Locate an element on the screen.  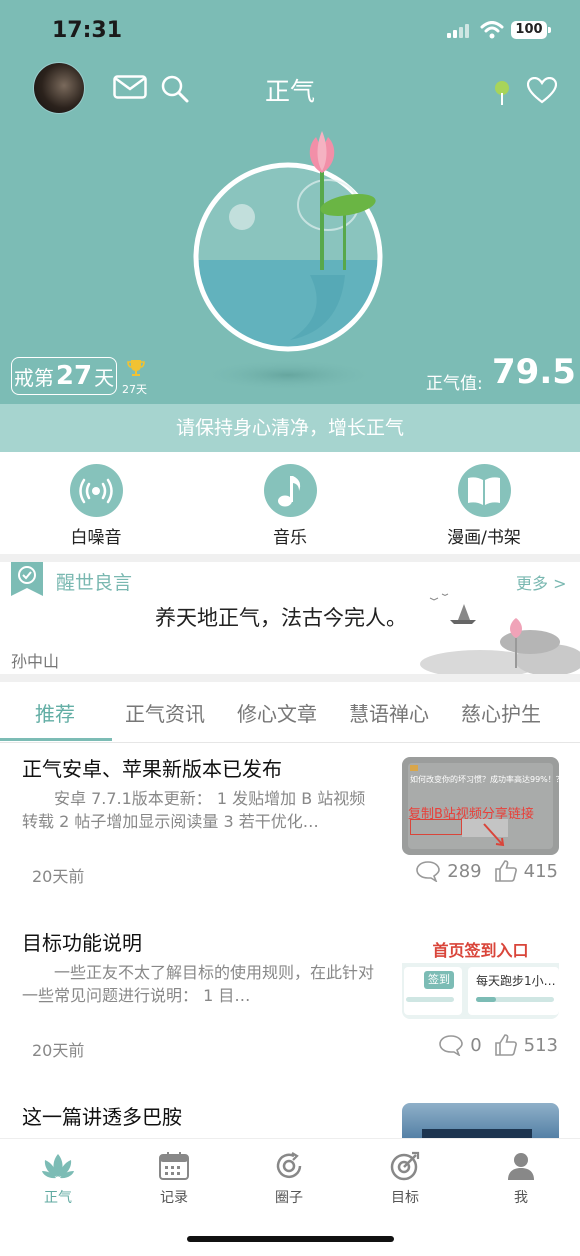
comment-count: 289 is located at coordinates (464, 871).